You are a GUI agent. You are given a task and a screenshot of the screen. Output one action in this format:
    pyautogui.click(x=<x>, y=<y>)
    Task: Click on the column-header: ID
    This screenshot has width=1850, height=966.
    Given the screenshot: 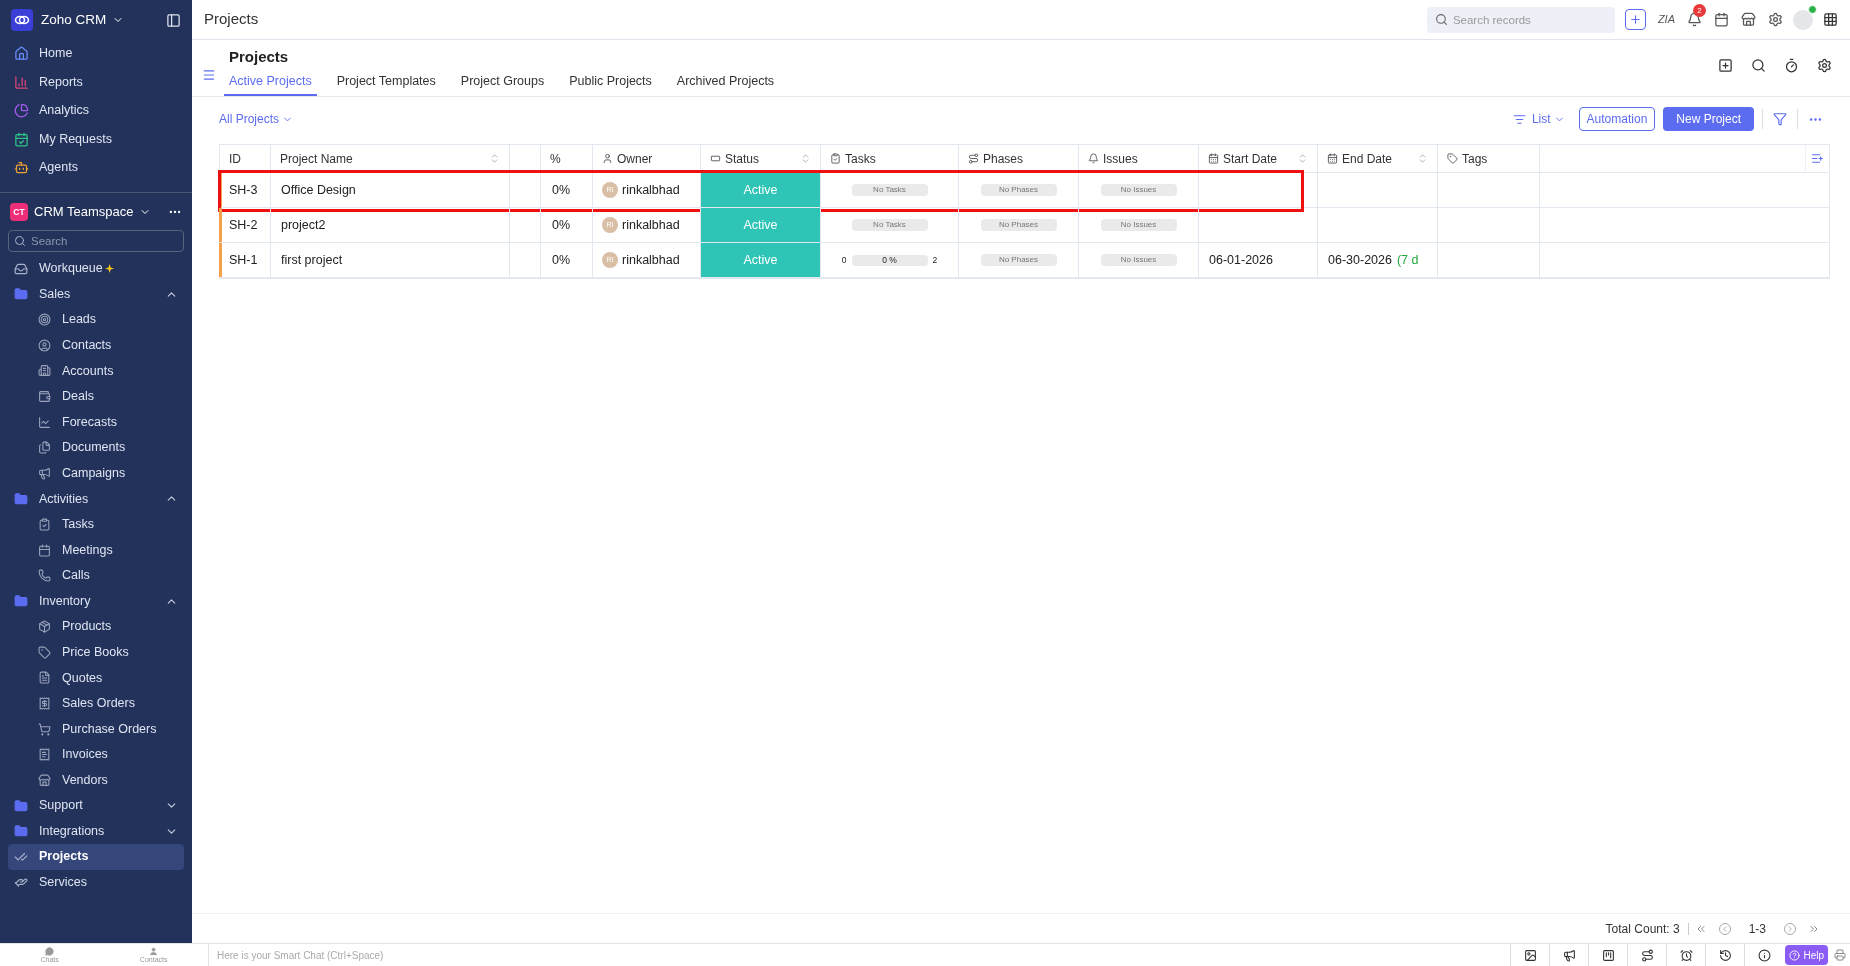 What is the action you would take?
    pyautogui.click(x=245, y=158)
    